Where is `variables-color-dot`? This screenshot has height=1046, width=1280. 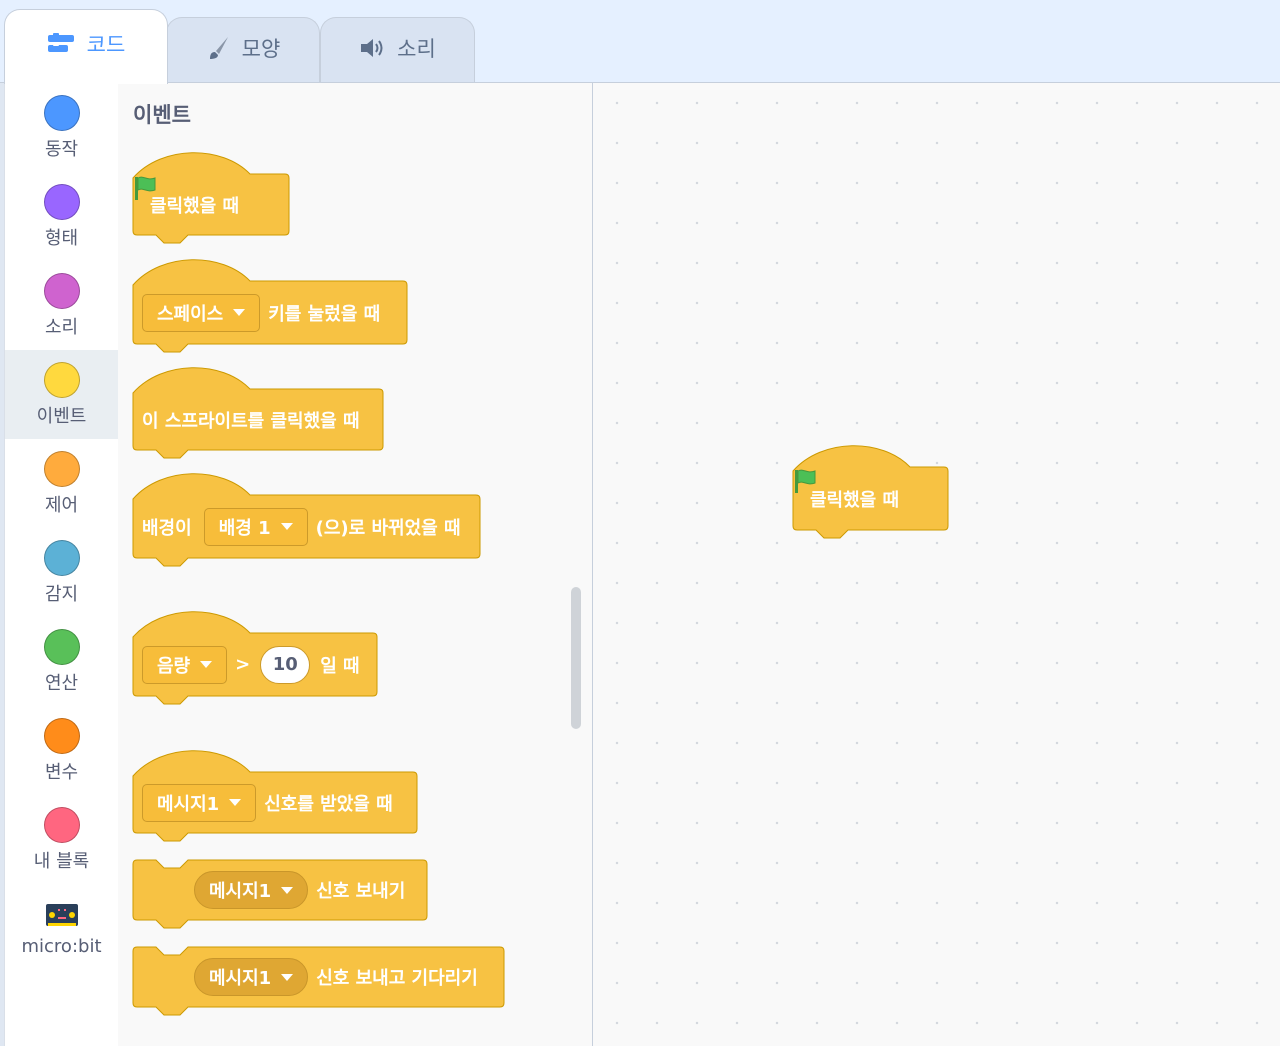
variables-color-dot is located at coordinates (61, 736).